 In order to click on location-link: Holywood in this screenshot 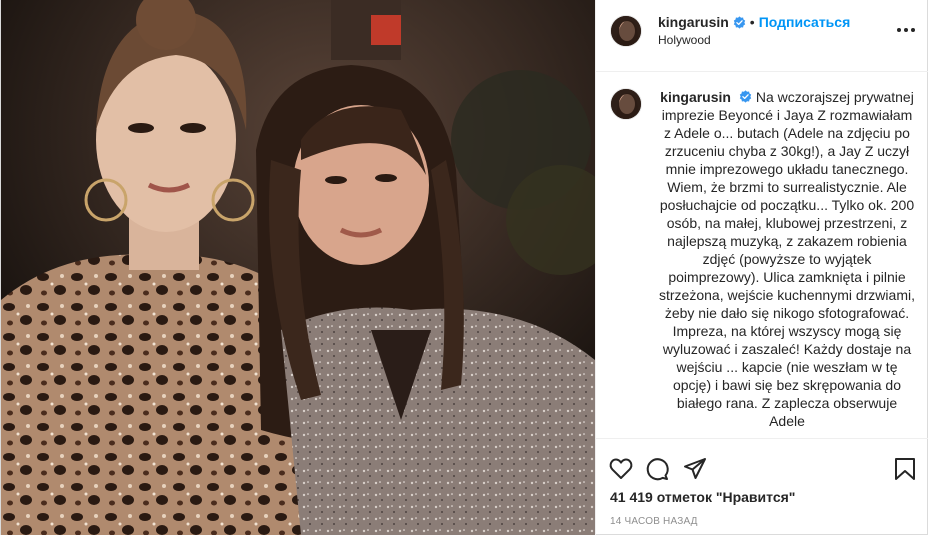, I will do `click(684, 40)`.